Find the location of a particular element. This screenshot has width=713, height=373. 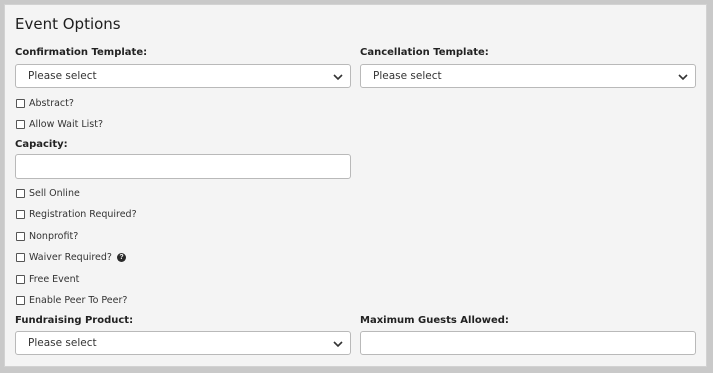

waiver-required-checkbox-row: Waiver Required? ? is located at coordinates (71, 257).